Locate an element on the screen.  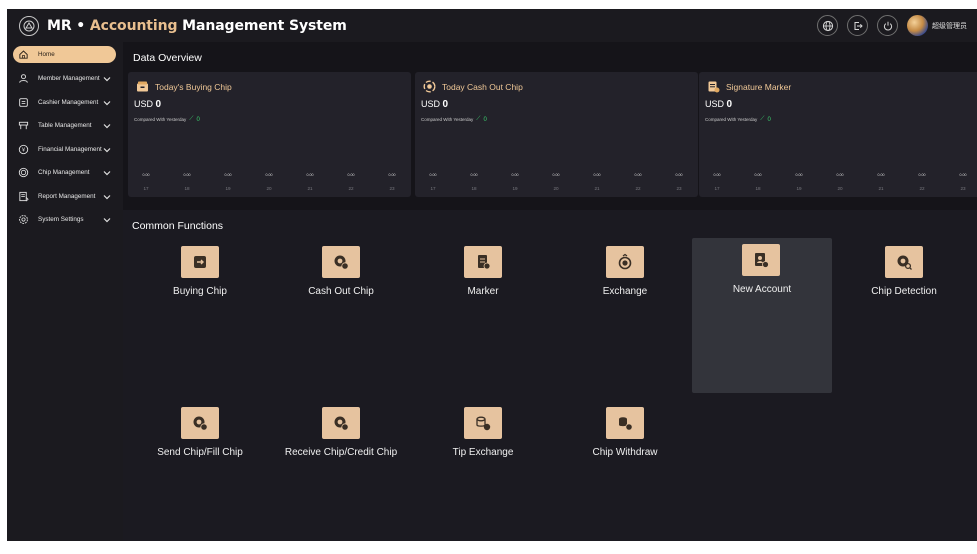
finance-icon: ¥ is located at coordinates (23, 149).